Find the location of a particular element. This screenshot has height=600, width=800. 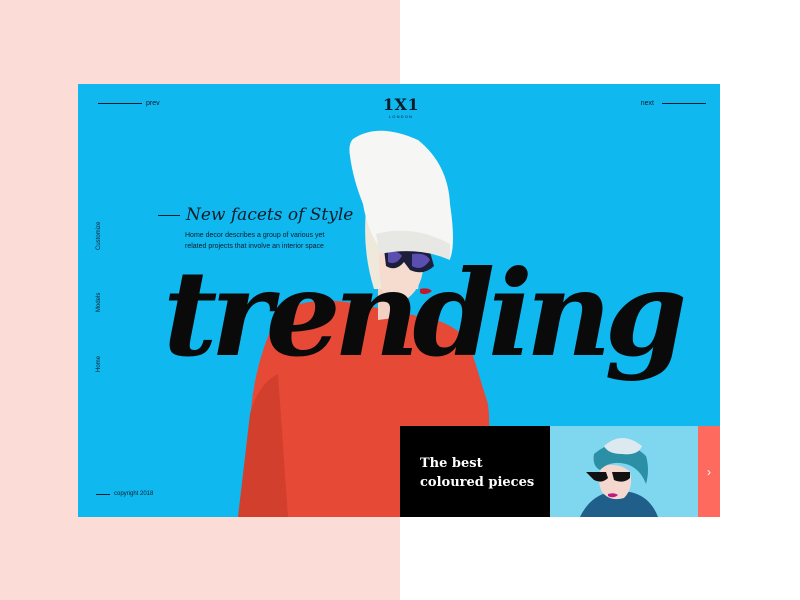

side-nav-home: Home is located at coordinates (99, 364).